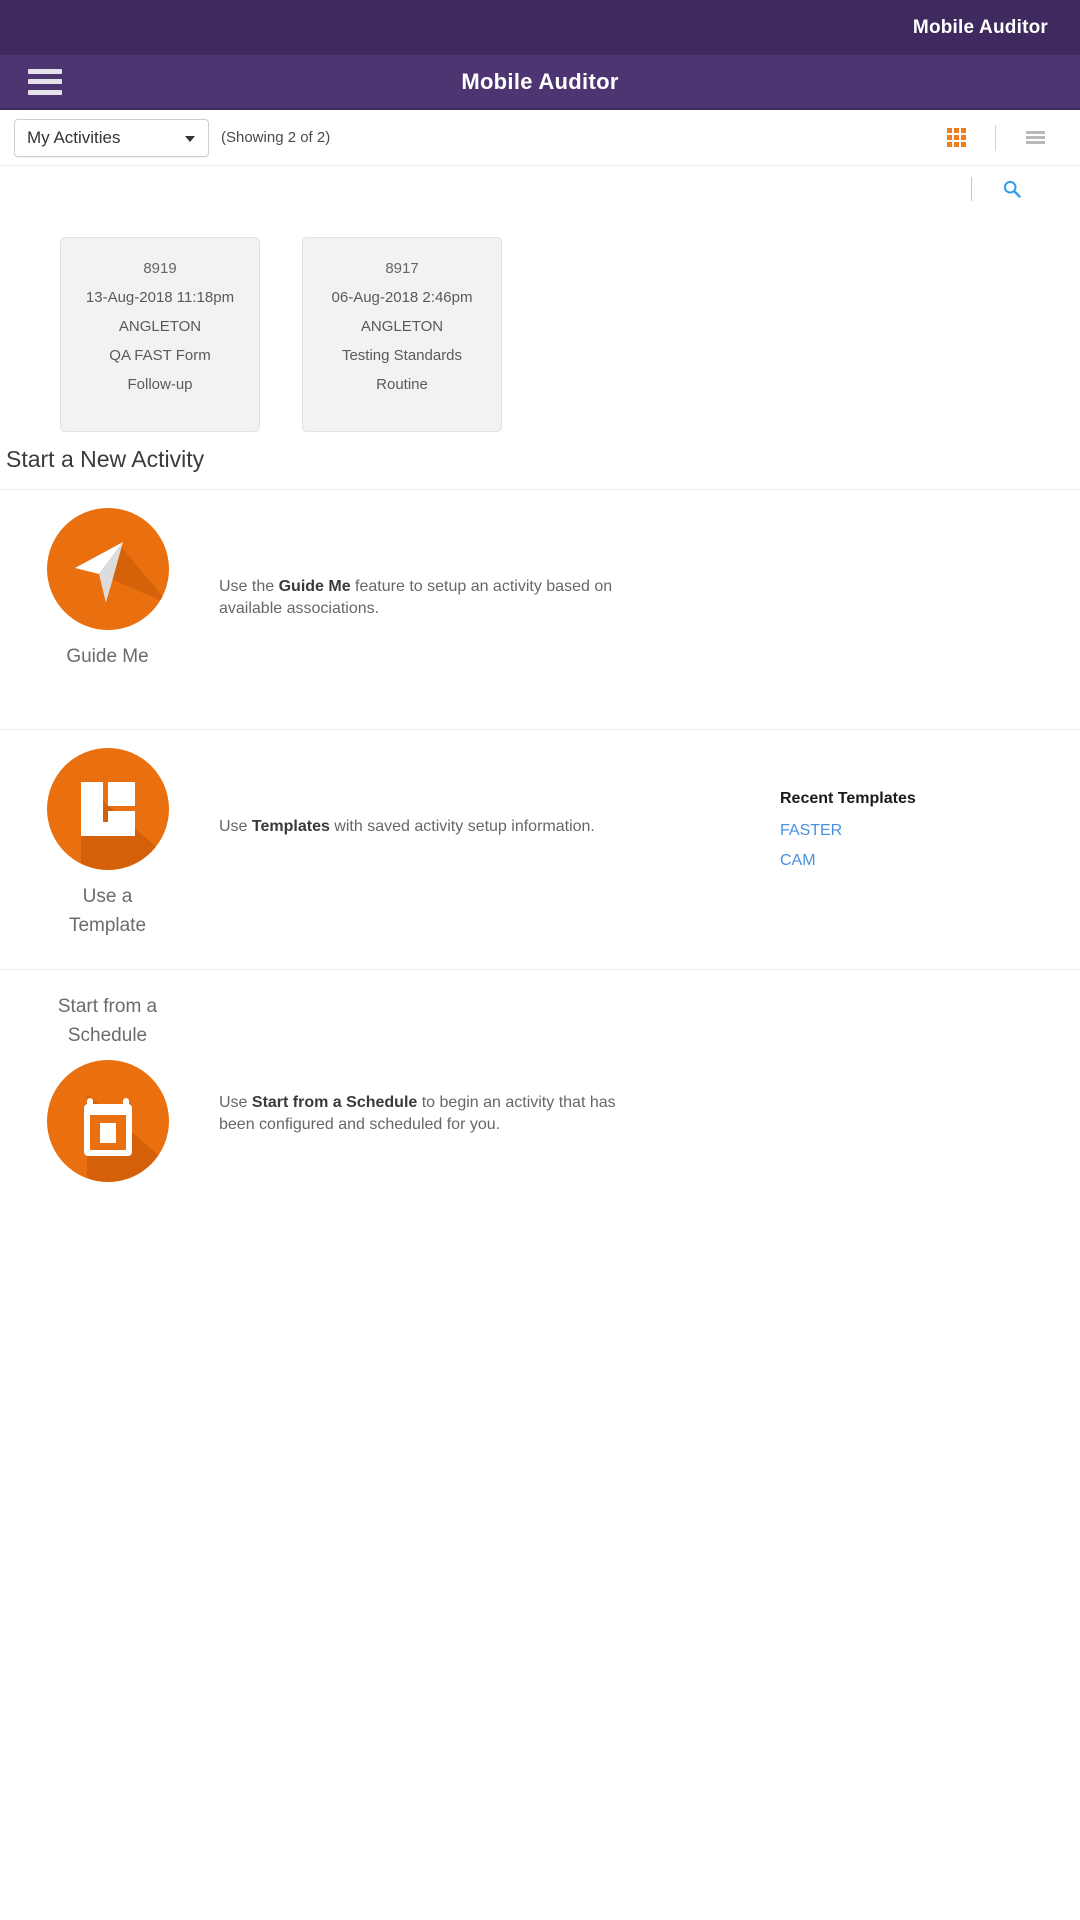  I want to click on activity-id: 8919, so click(160, 268).